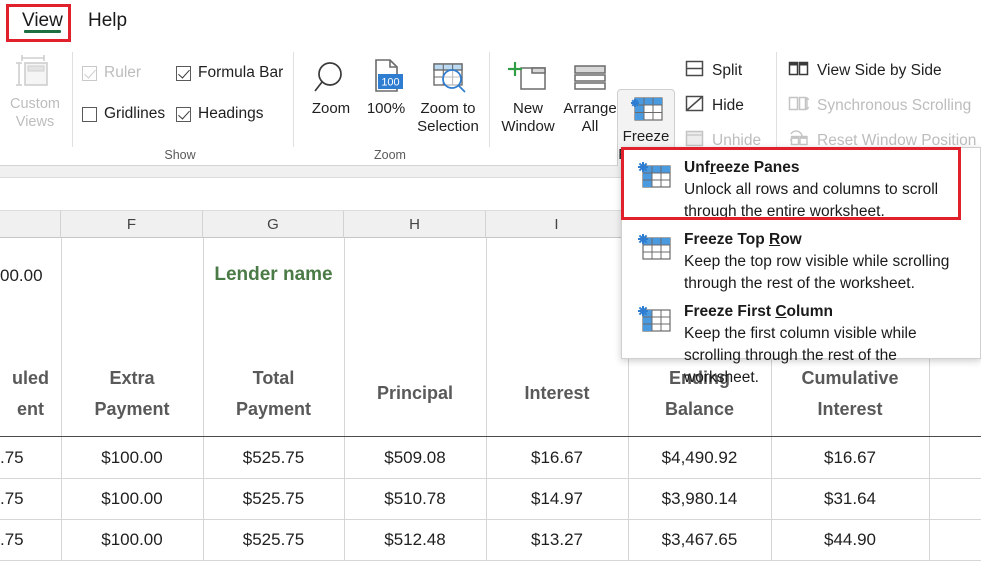  Describe the element at coordinates (415, 224) in the screenshot. I see `column-header-h: H` at that location.